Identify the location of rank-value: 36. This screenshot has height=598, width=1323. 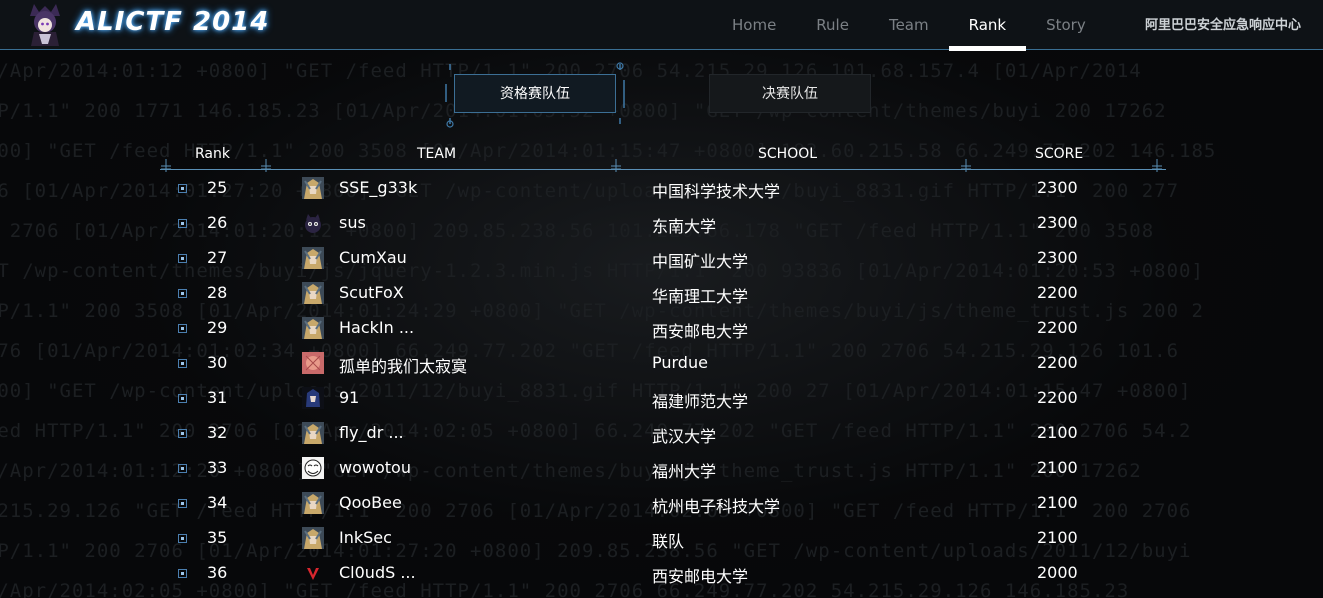
(217, 572).